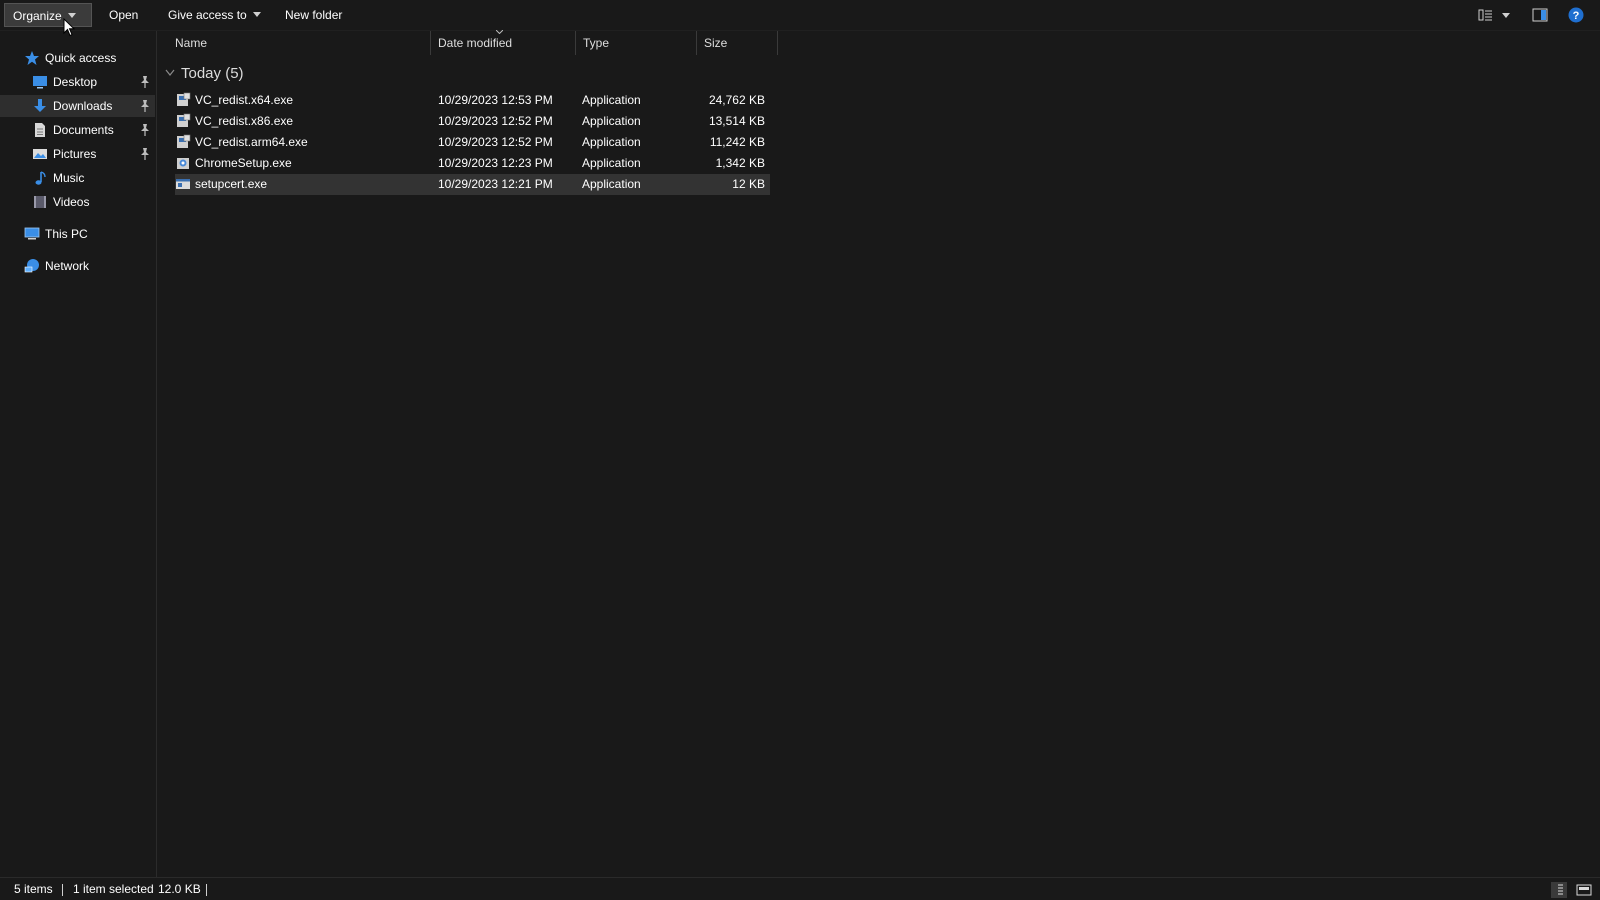 The width and height of the screenshot is (1600, 900). I want to click on give-access-label: Give access to, so click(207, 15).